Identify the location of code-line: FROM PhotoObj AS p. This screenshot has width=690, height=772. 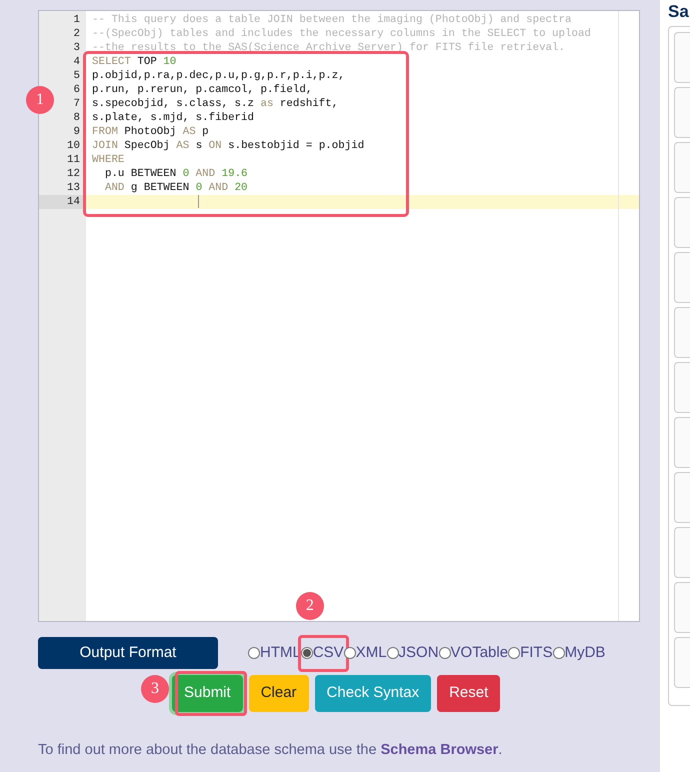
(150, 132).